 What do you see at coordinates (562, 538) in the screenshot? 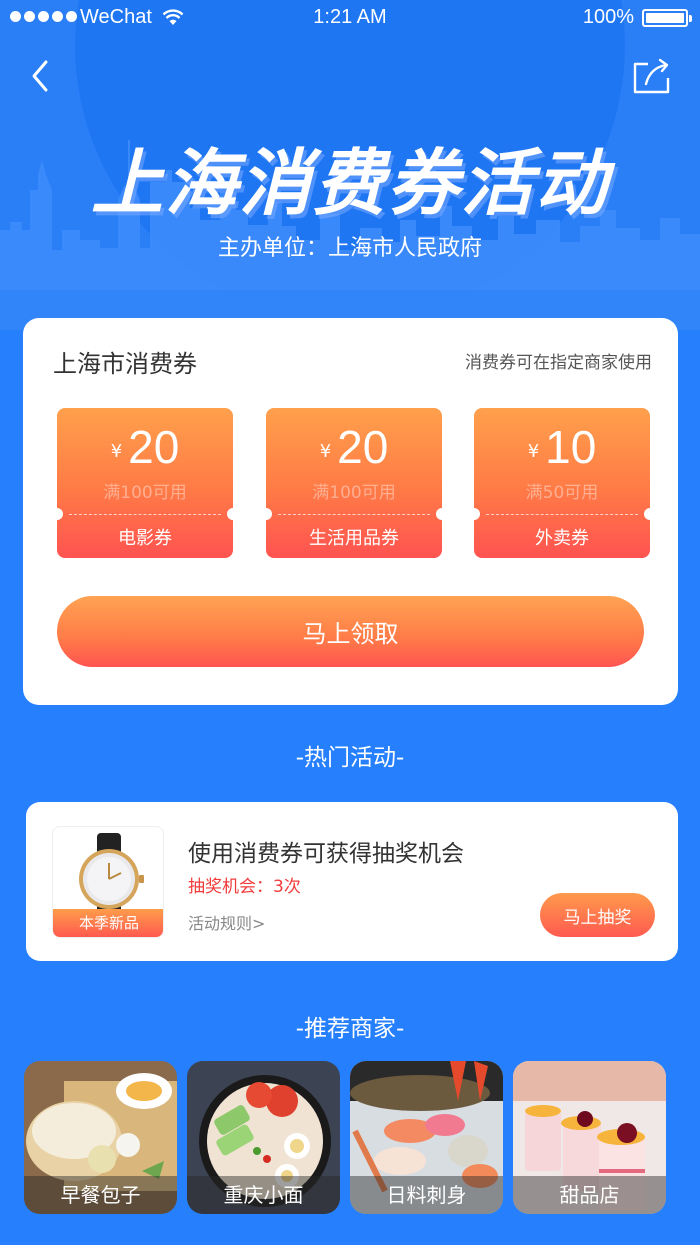
I see `coupon-name: 外卖券` at bounding box center [562, 538].